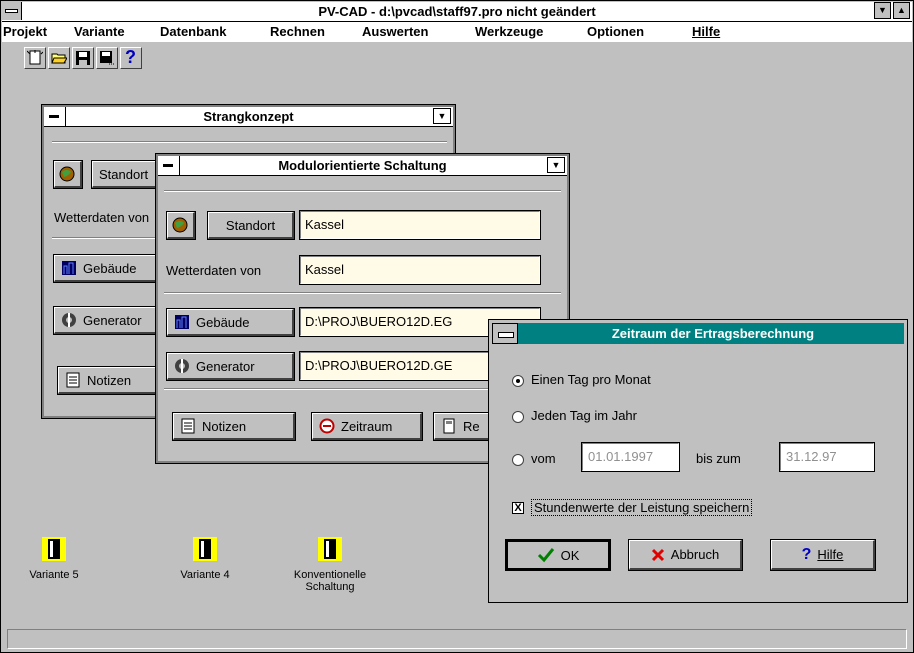 The height and width of the screenshot is (653, 914). Describe the element at coordinates (642, 507) in the screenshot. I see `stundenwerte-label: Stundenwerte der Leistung speichern` at that location.